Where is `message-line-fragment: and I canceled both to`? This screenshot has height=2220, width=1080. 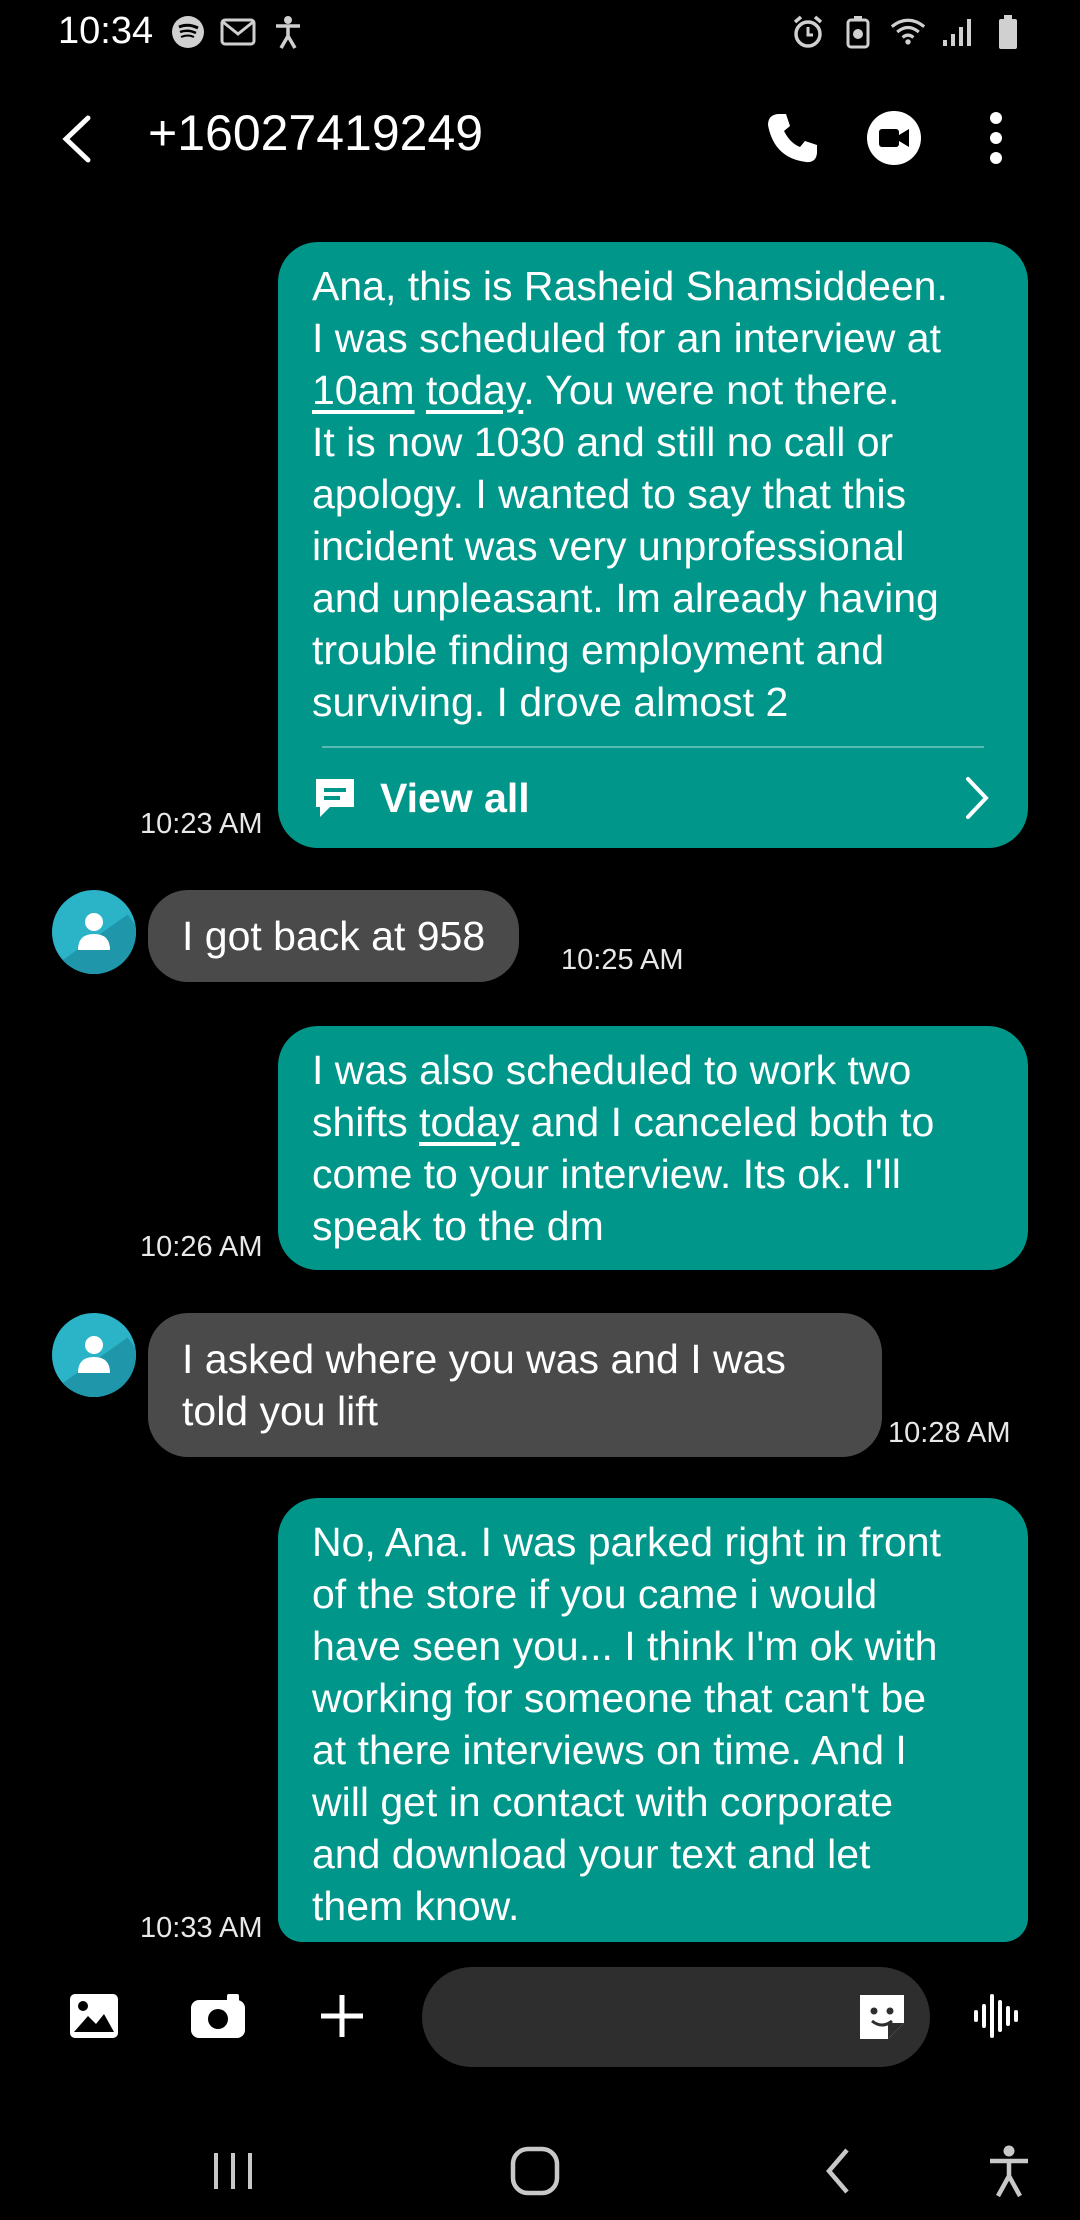
message-line-fragment: and I canceled both to is located at coordinates (727, 1122).